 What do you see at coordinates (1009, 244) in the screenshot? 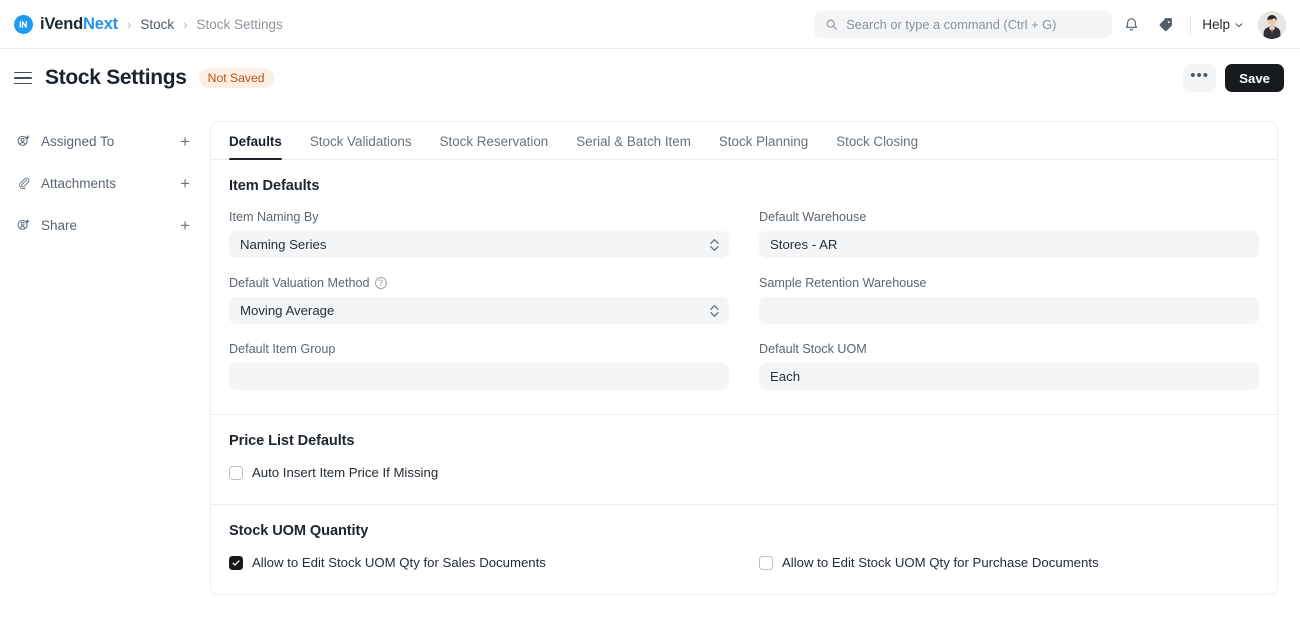
I see `input-default-warehouse: Stores - AR` at bounding box center [1009, 244].